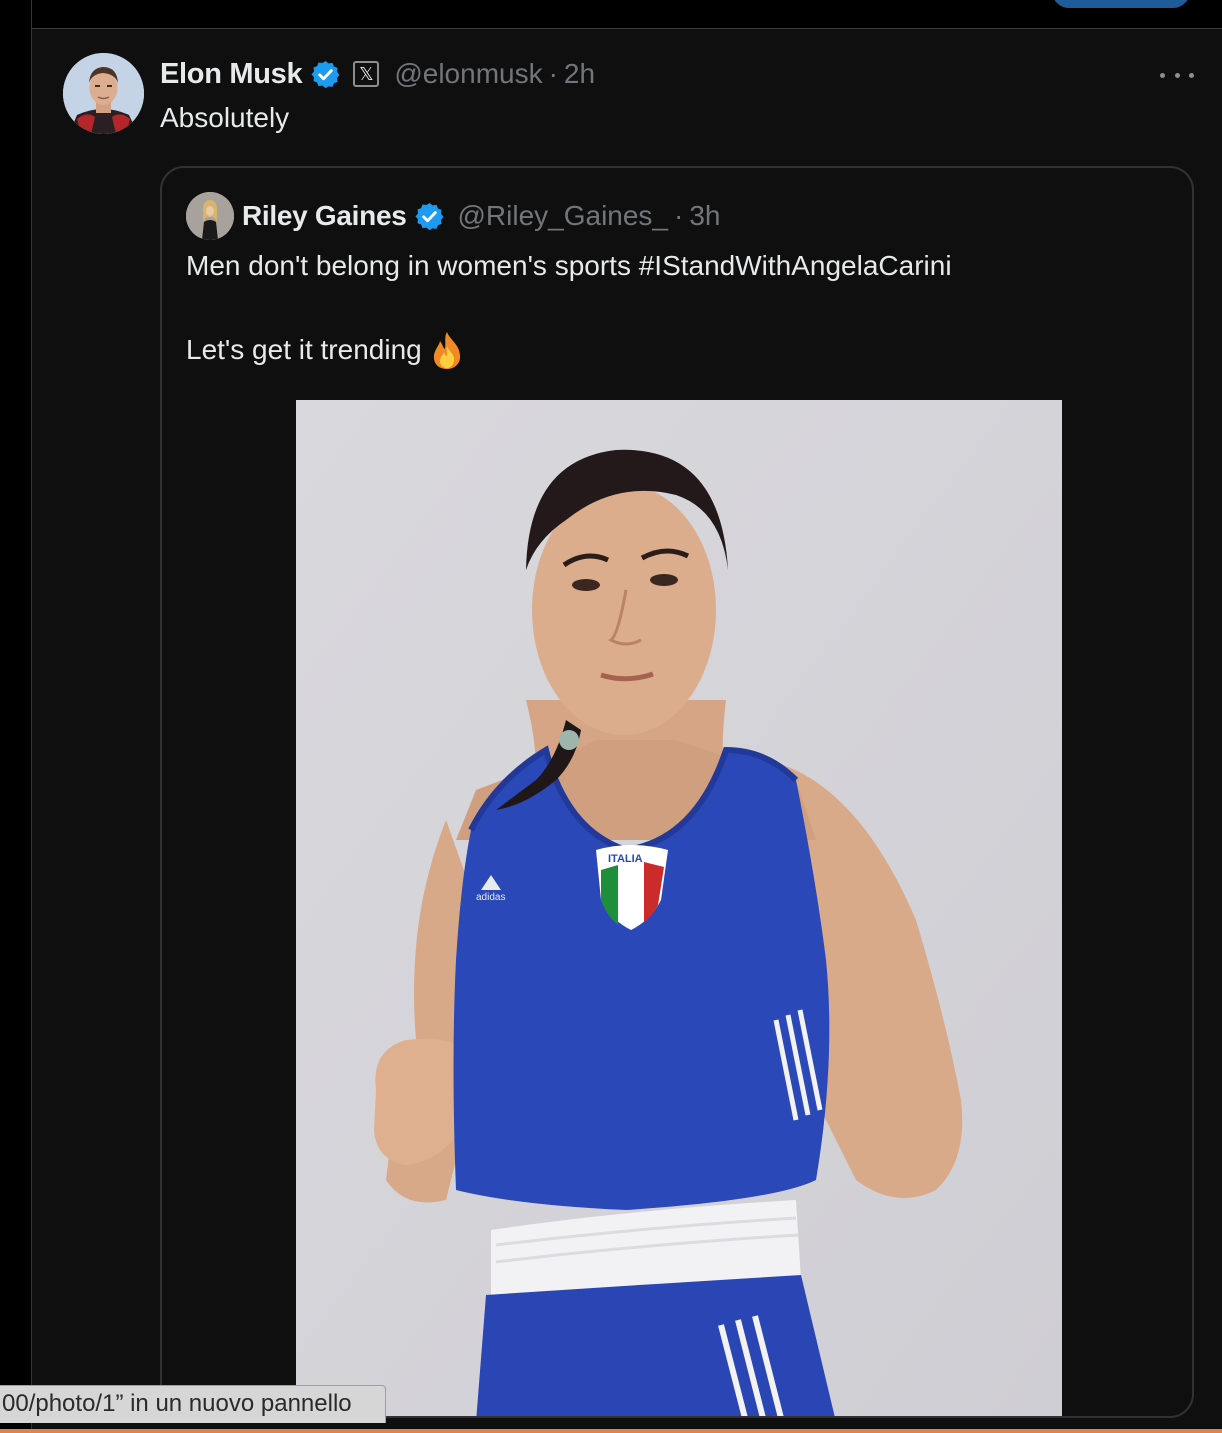 This screenshot has width=1222, height=1433. What do you see at coordinates (490, 897) in the screenshot?
I see `svg-text: adidas` at bounding box center [490, 897].